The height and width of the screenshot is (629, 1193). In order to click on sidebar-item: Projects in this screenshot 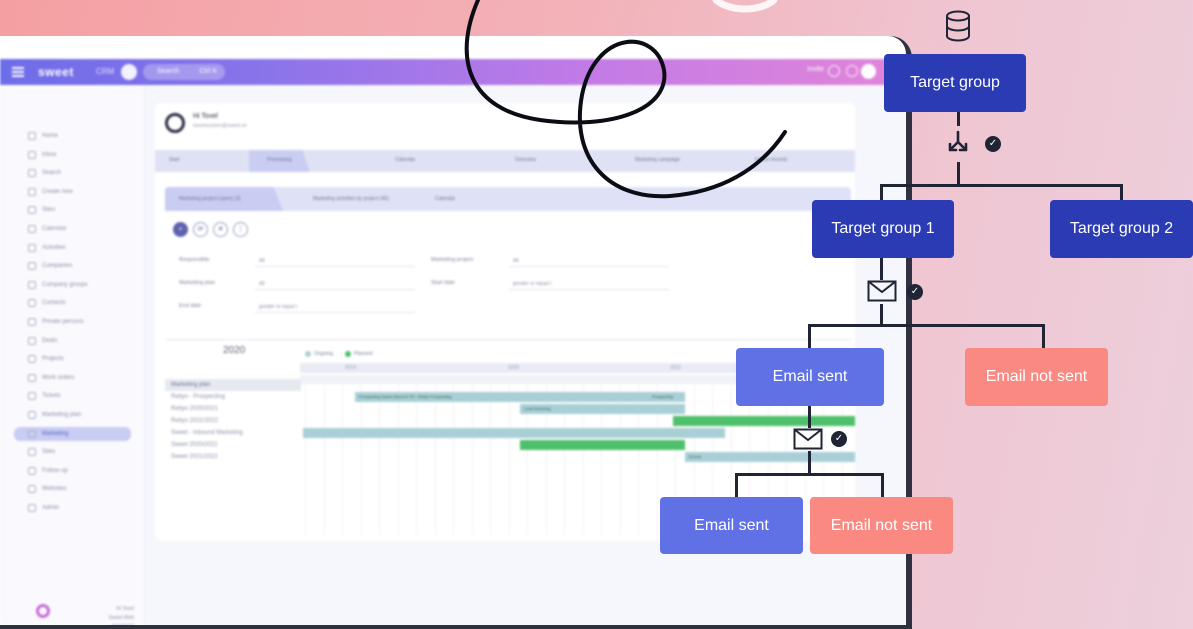, I will do `click(46, 359)`.